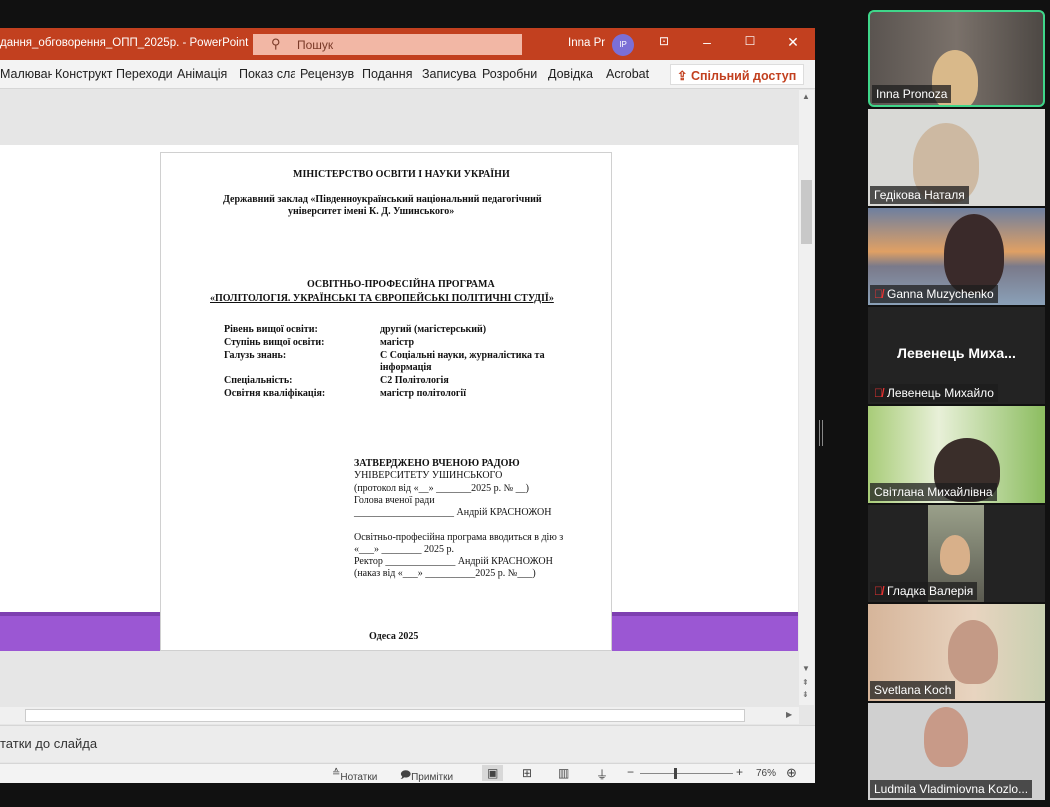 This screenshot has height=807, width=1050. I want to click on ribbon-display-icon: ⊡, so click(664, 41).